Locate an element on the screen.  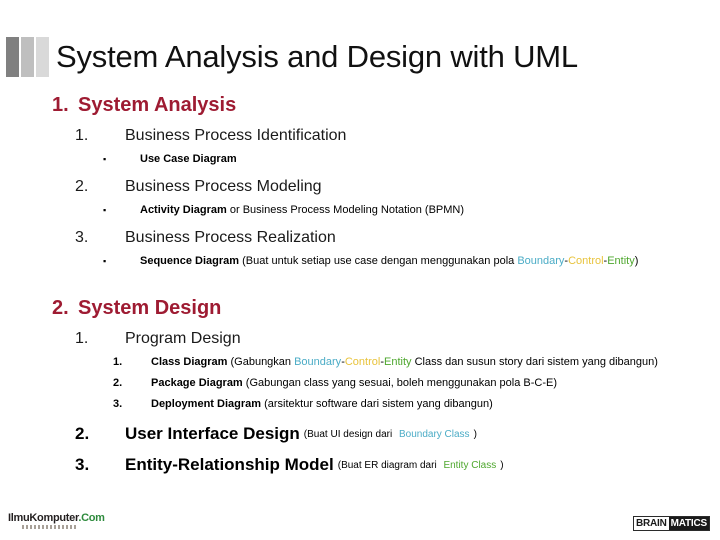
page-title: System Analysis and Design with UML is located at coordinates (317, 56).